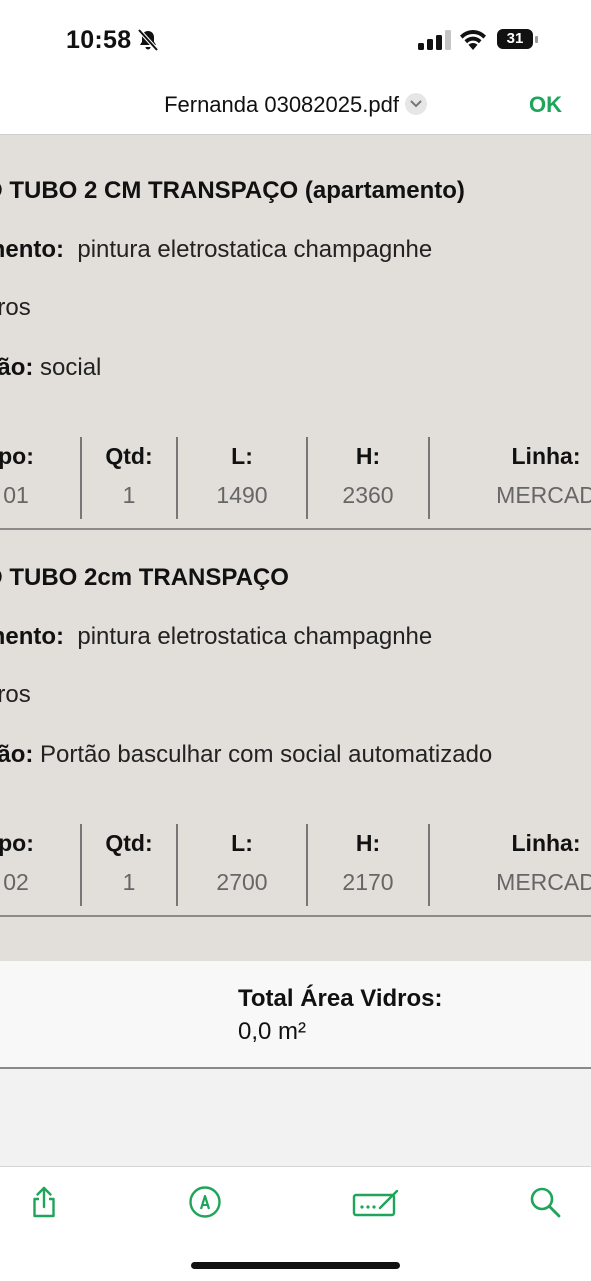 Image resolution: width=591 pixels, height=1281 pixels. I want to click on total-glass-area-label: Total Área Vidros:, so click(340, 998).